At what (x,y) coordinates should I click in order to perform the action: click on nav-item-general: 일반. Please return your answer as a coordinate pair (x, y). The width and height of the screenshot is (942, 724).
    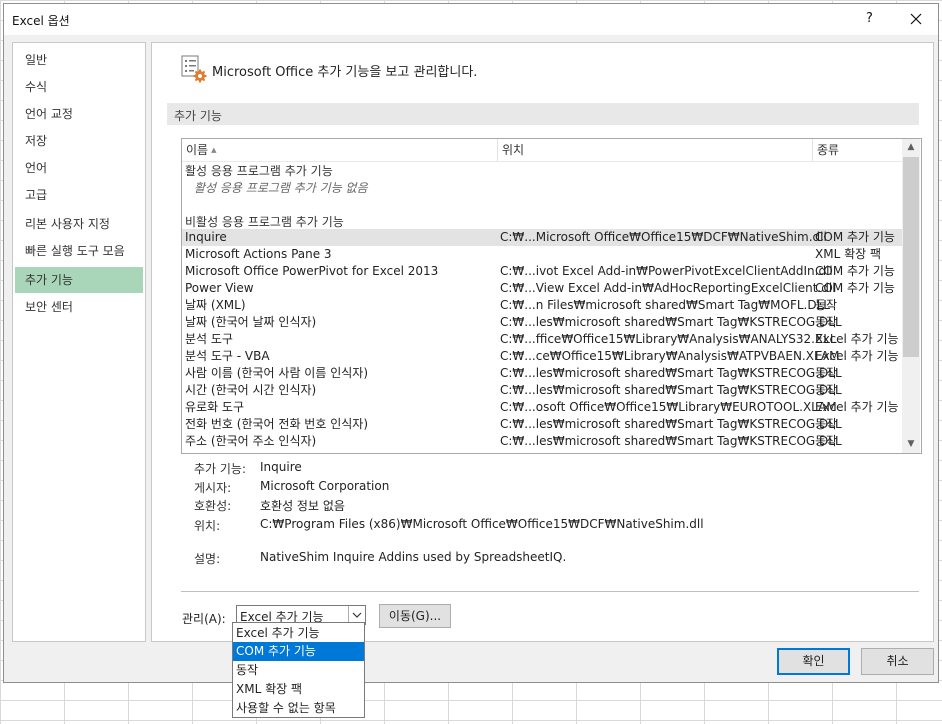
    Looking at the image, I should click on (79, 60).